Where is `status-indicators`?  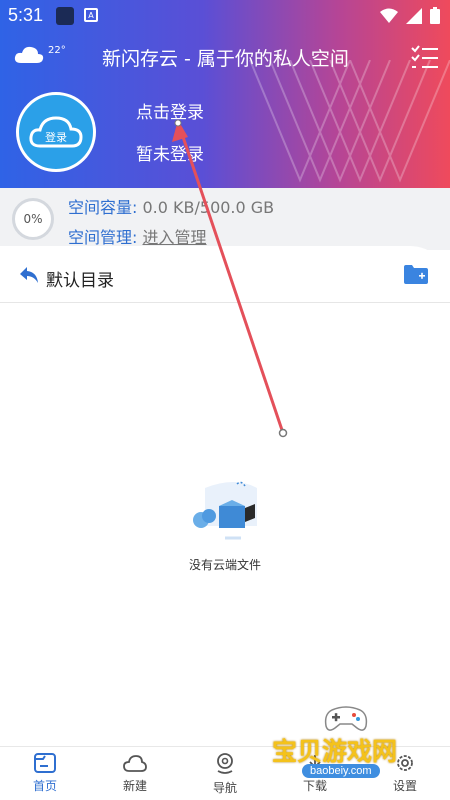 status-indicators is located at coordinates (410, 15).